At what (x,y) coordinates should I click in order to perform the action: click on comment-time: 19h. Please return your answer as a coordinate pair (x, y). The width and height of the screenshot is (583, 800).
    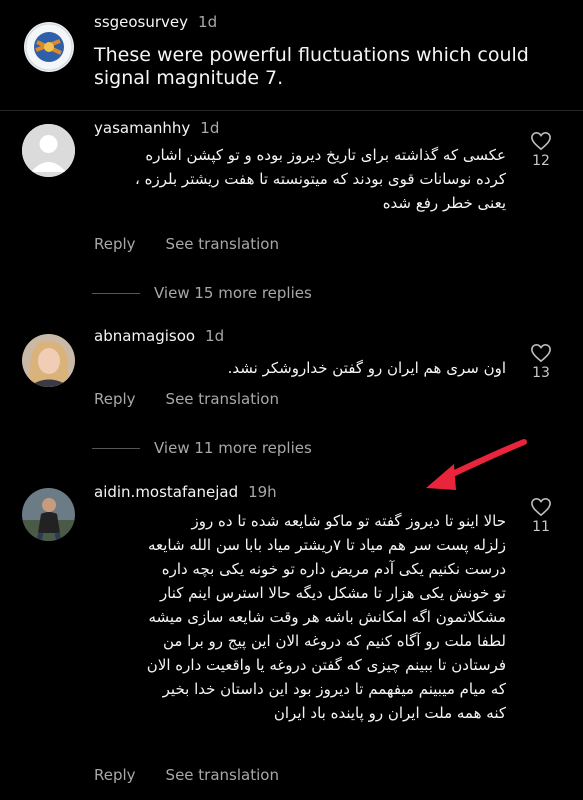
    Looking at the image, I should click on (262, 492).